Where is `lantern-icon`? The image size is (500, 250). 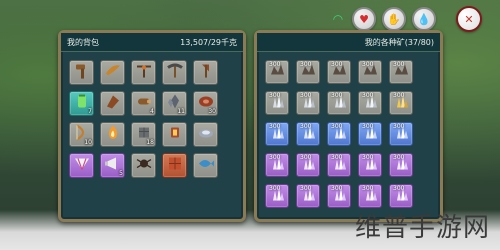
lantern-icon is located at coordinates (175, 134).